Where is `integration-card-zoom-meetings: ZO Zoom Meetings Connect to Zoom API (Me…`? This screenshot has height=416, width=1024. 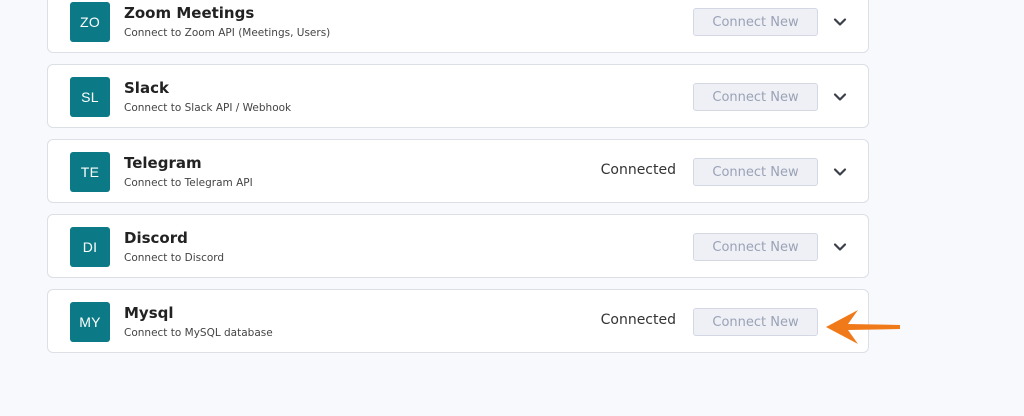
integration-card-zoom-meetings: ZO Zoom Meetings Connect to Zoom API (Me… is located at coordinates (458, 26).